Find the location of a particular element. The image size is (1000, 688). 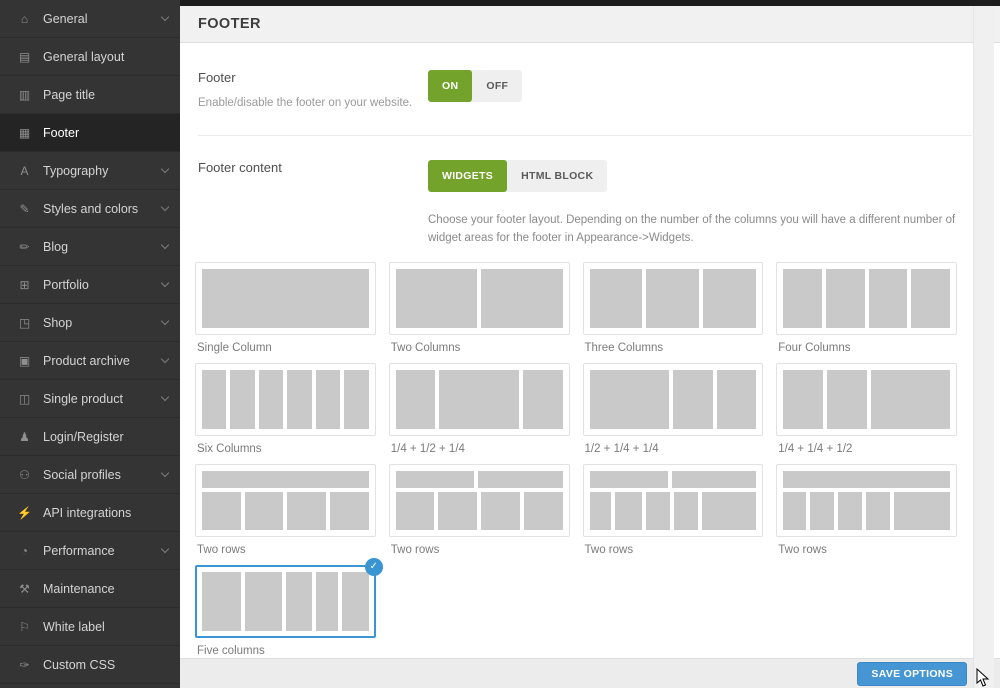

sidebar-item-product-archive: ▣ Product archive is located at coordinates (90, 361).